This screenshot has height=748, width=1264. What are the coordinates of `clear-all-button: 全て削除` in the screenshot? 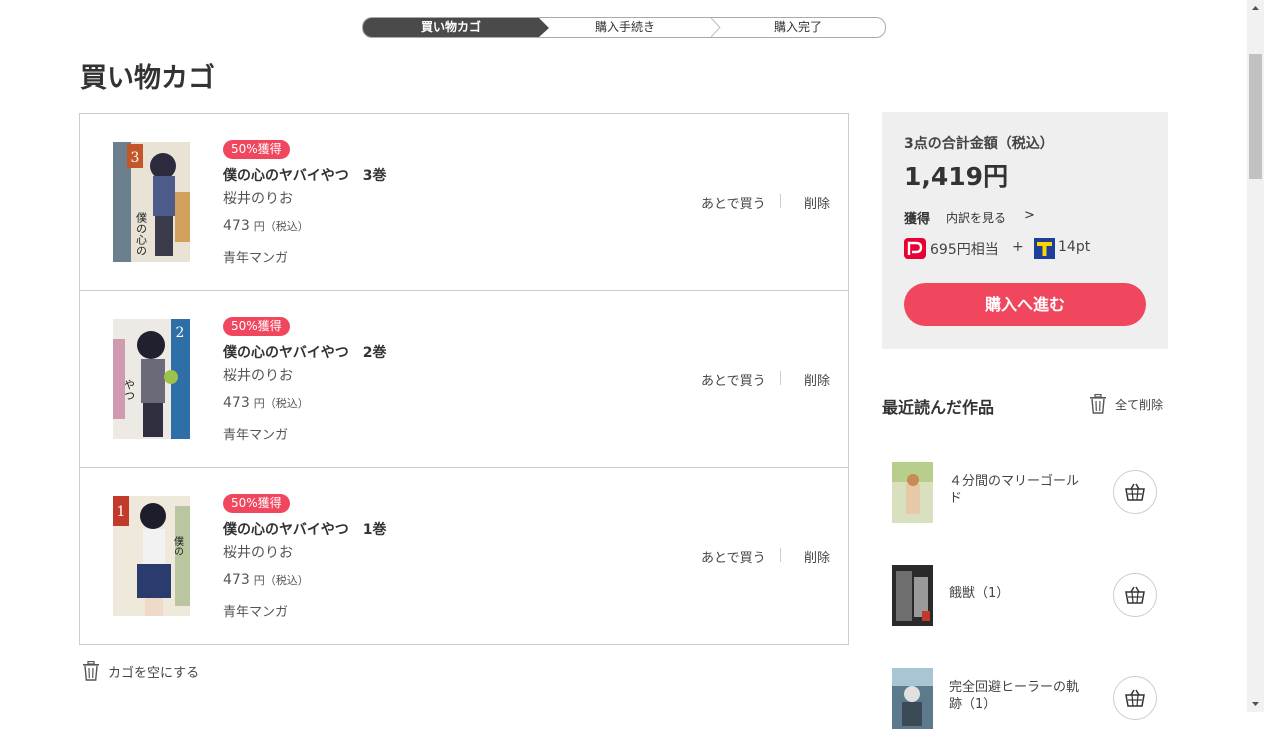 It's located at (1126, 404).